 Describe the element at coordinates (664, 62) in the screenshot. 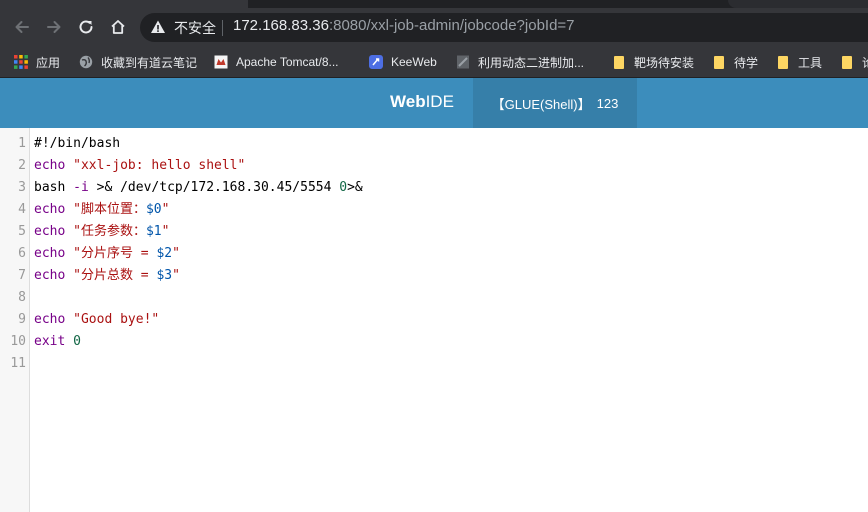

I see `bookmark-label: 靶场待安装` at that location.